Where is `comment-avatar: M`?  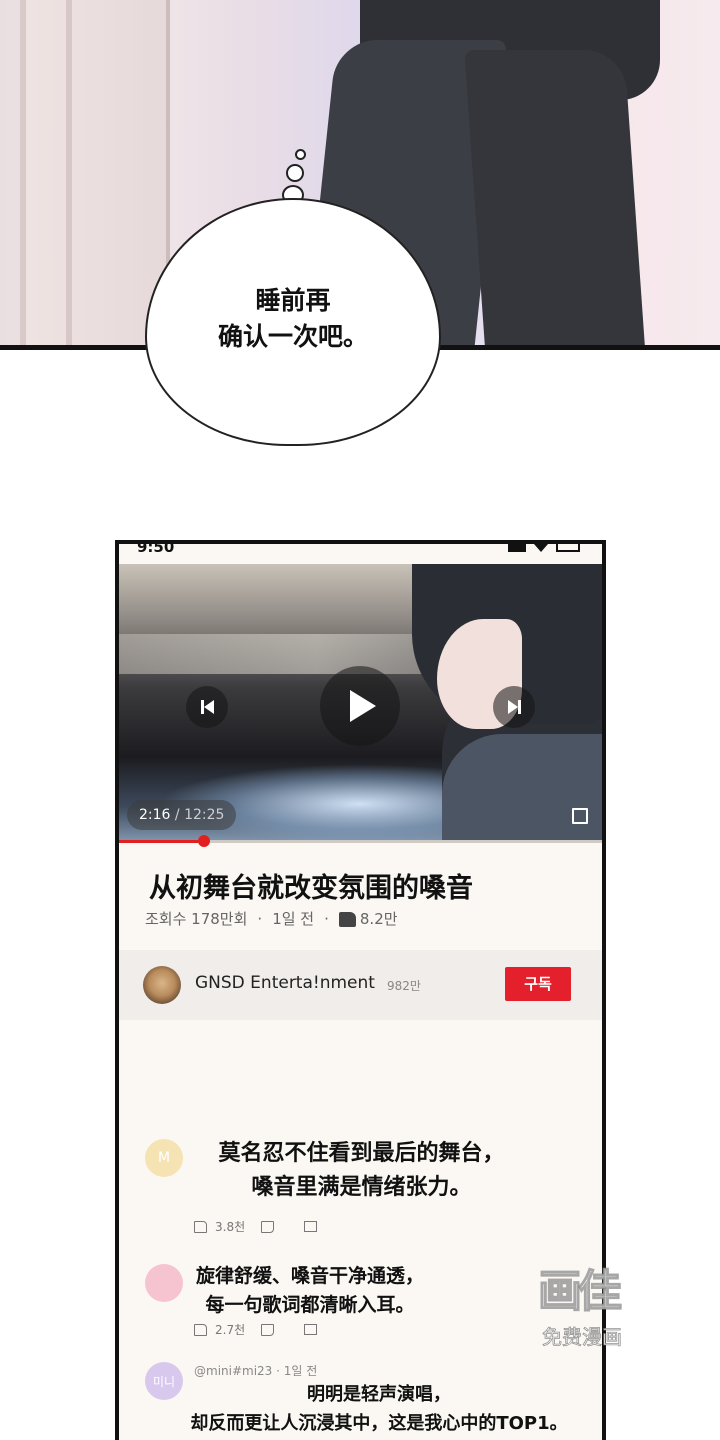
comment-avatar: M is located at coordinates (164, 1158).